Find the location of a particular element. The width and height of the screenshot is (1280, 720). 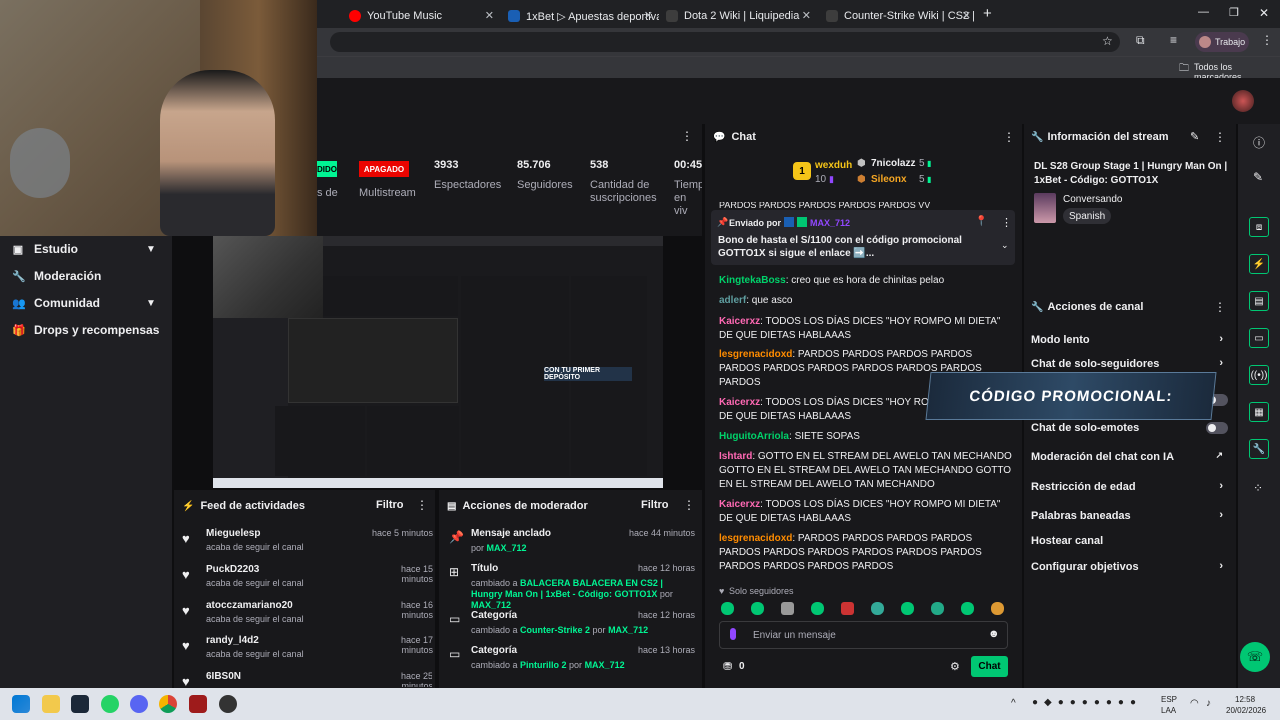

add-action-icon: ⁘ is located at coordinates (1258, 488).